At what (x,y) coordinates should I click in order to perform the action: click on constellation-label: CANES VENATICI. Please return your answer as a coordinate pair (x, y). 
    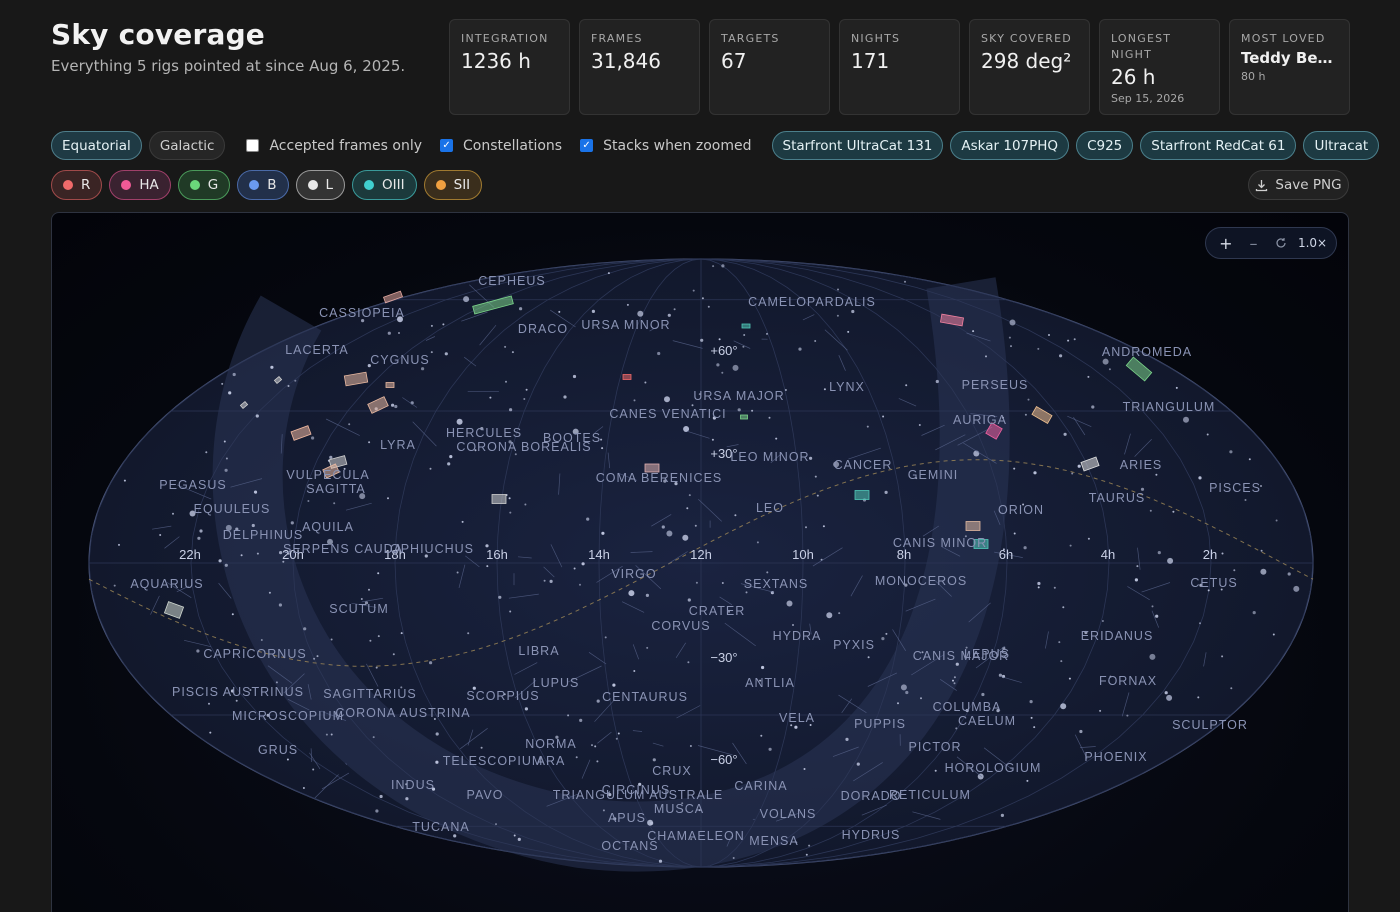
    Looking at the image, I should click on (667, 414).